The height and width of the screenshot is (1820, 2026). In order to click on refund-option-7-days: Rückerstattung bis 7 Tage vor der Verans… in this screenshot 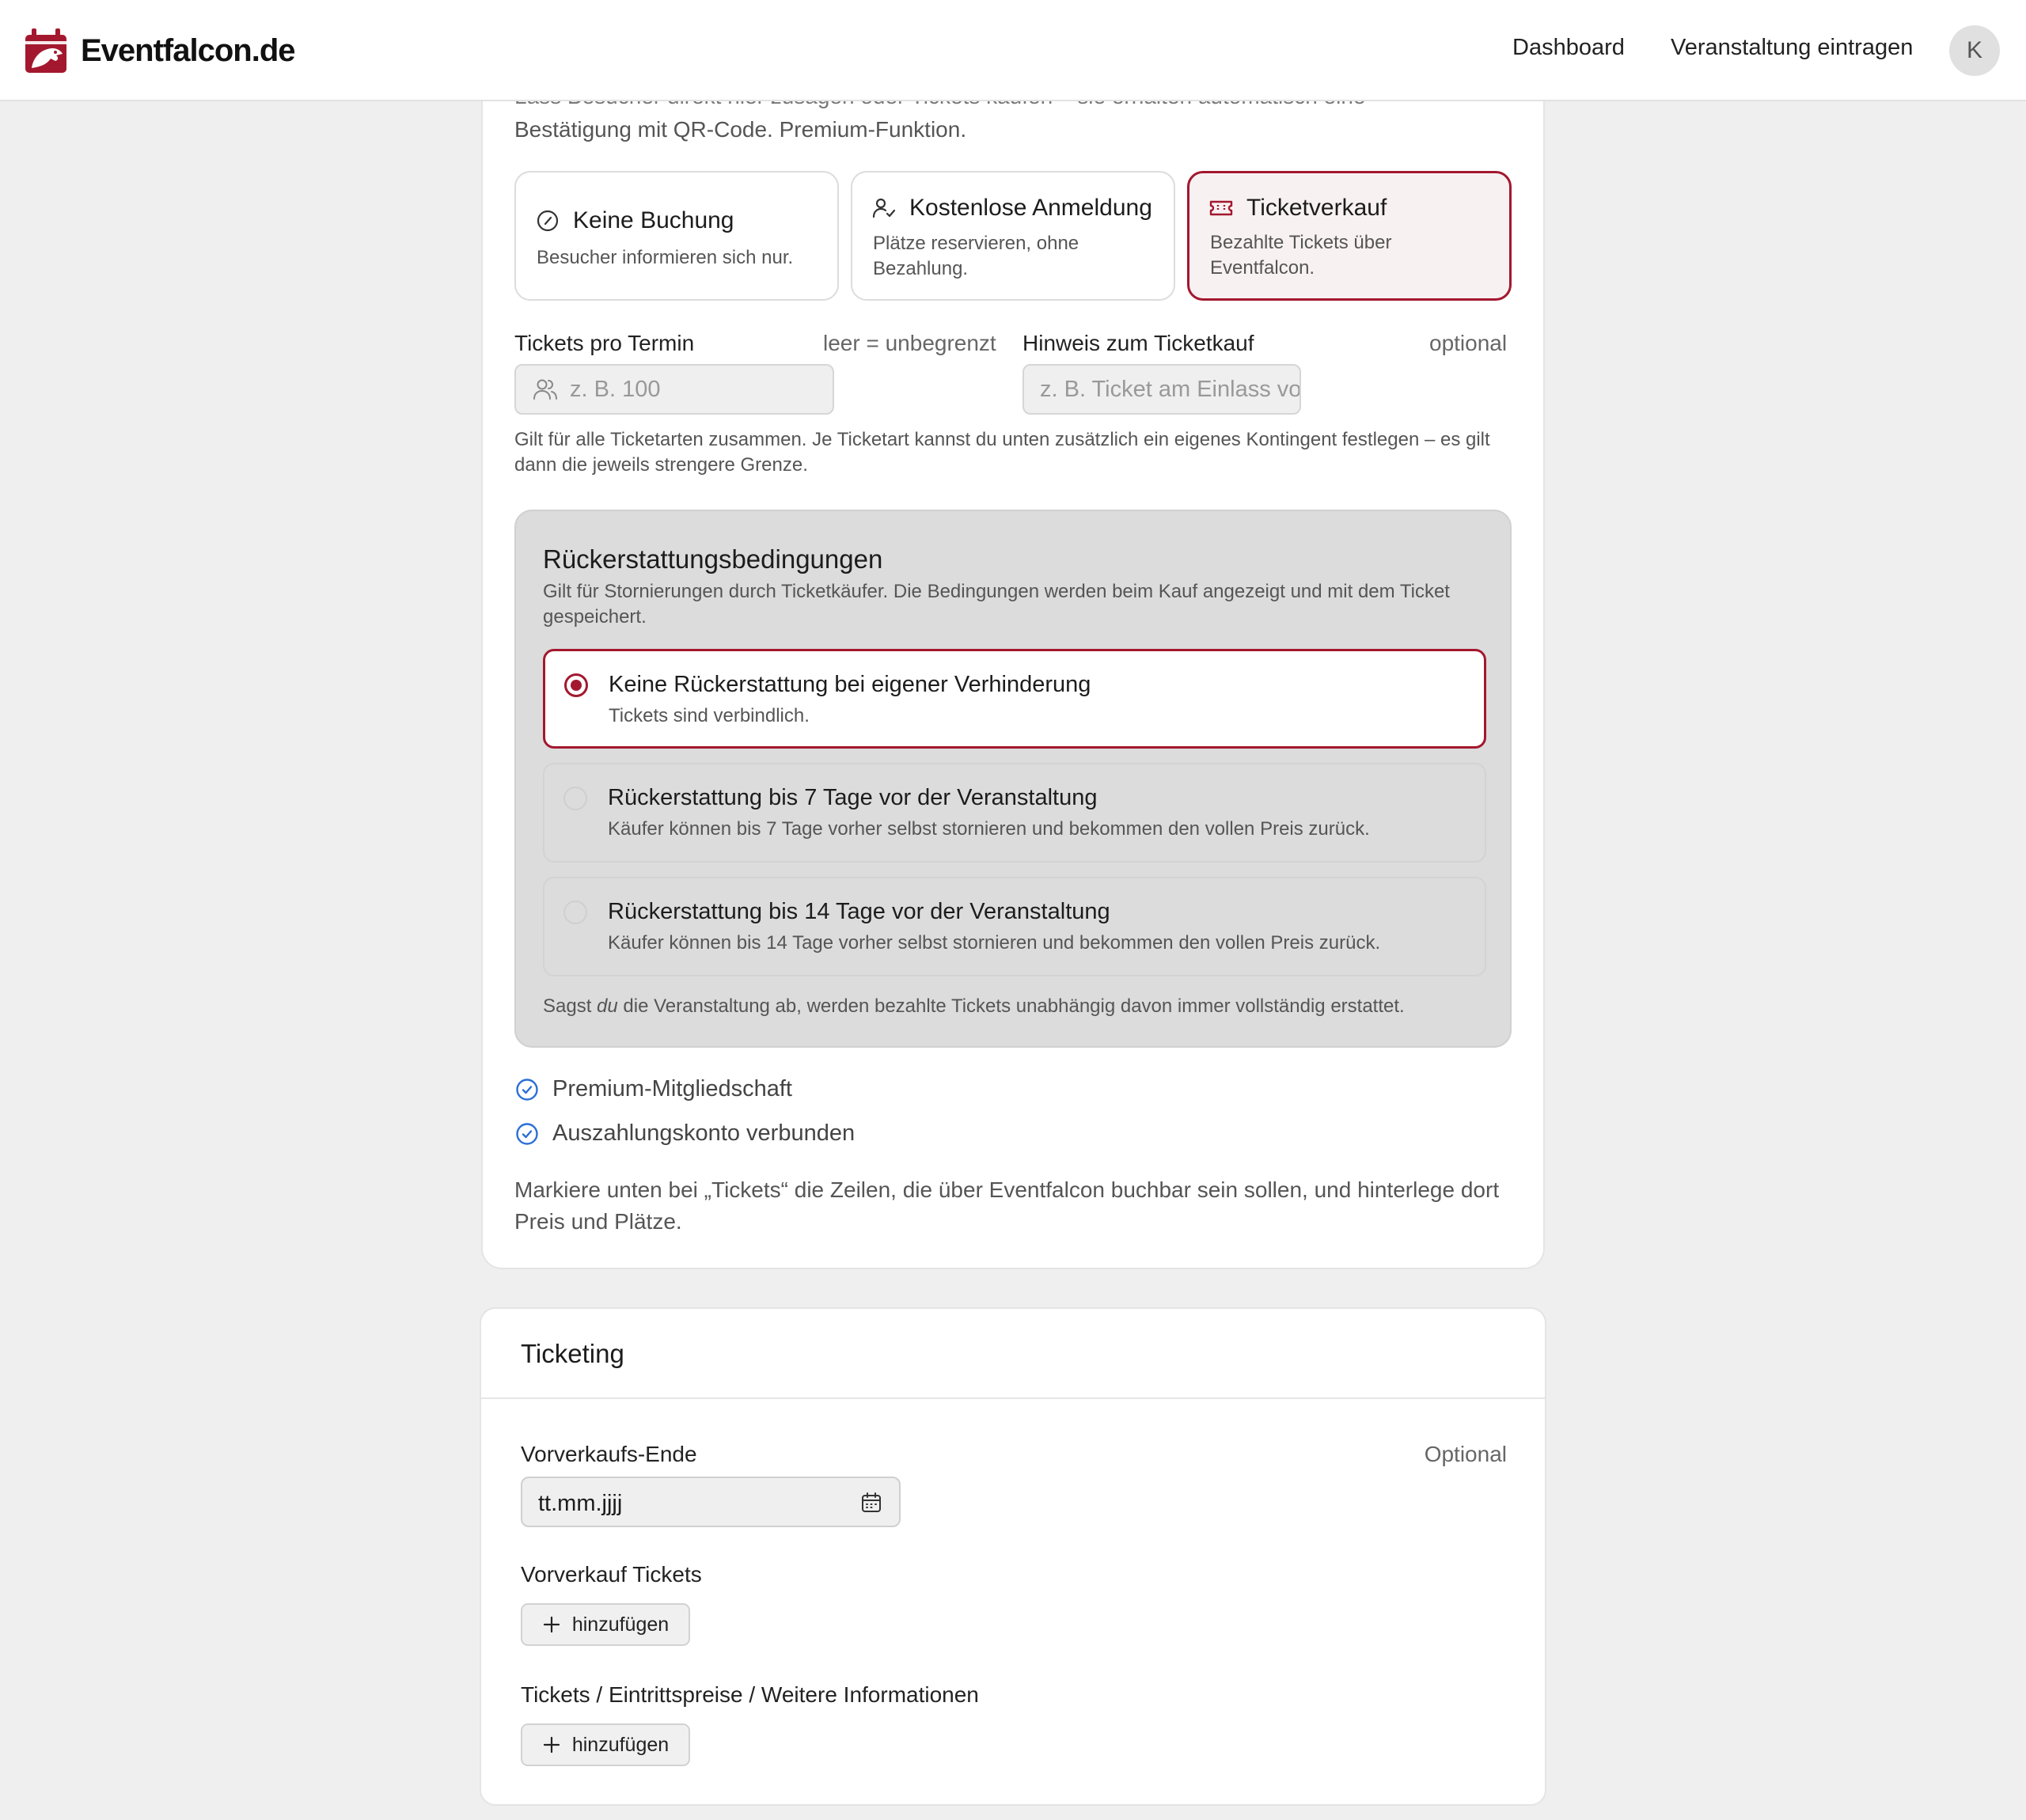, I will do `click(1014, 813)`.